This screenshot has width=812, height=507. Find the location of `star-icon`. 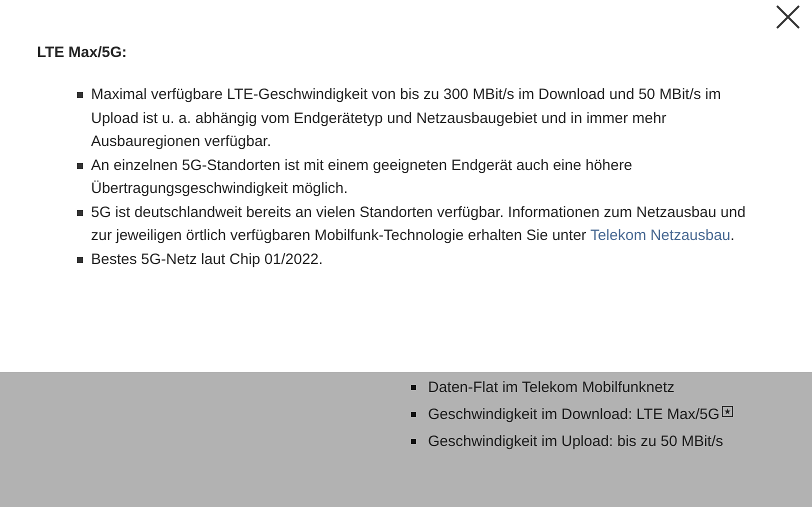

star-icon is located at coordinates (727, 411).